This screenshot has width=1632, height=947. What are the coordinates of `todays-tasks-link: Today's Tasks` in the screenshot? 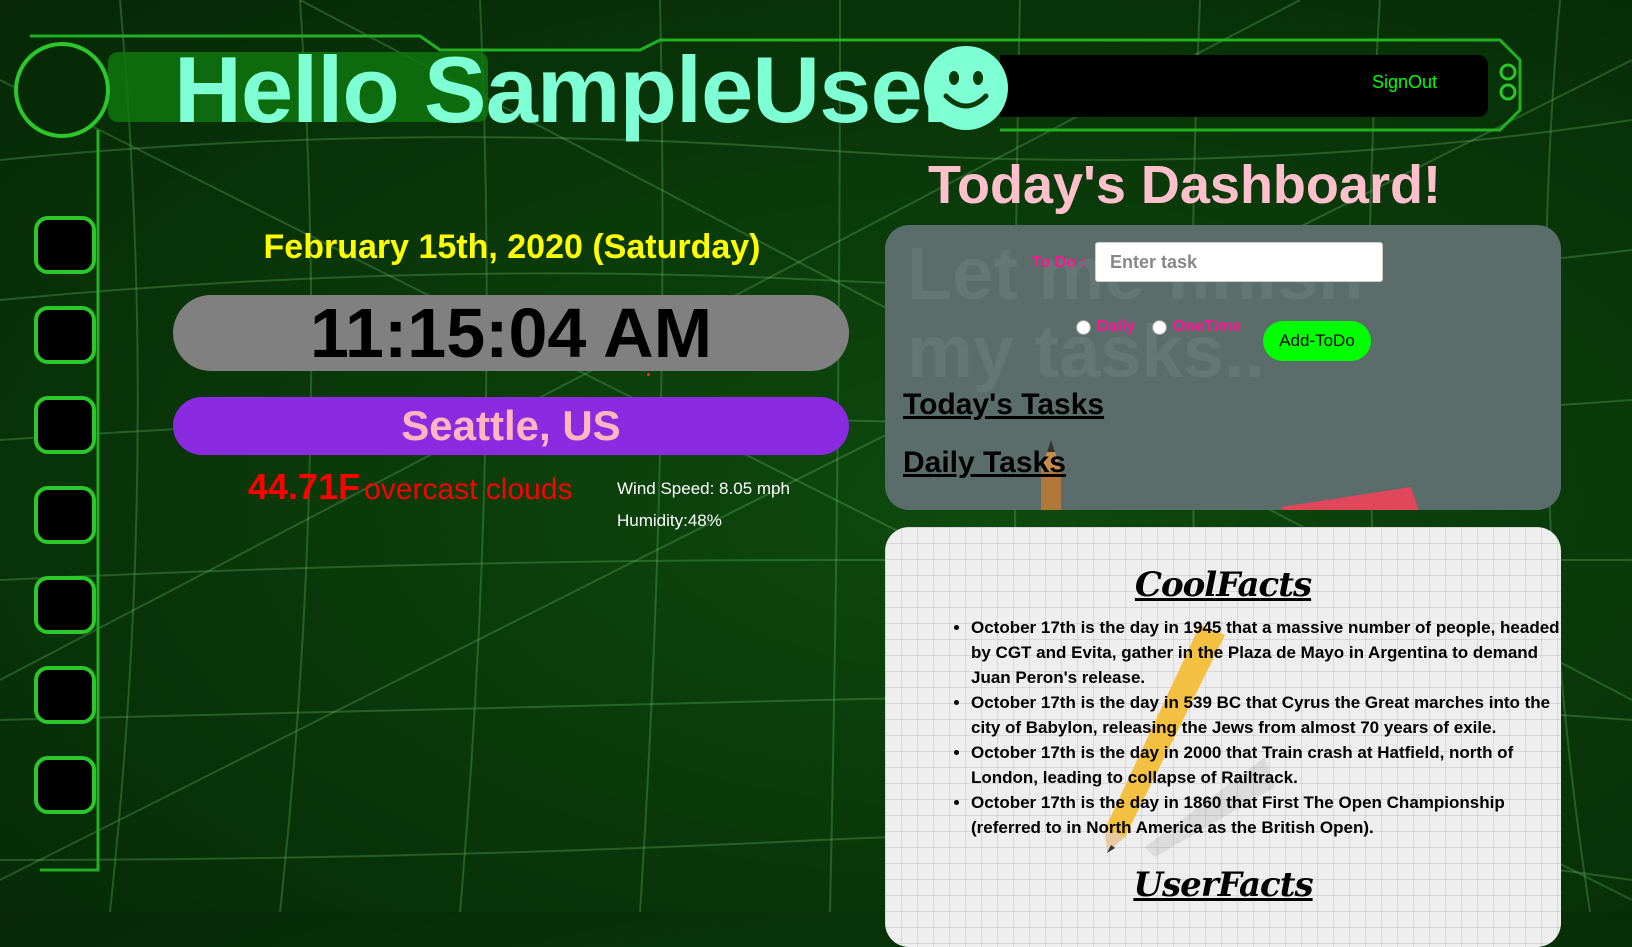 It's located at (1003, 405).